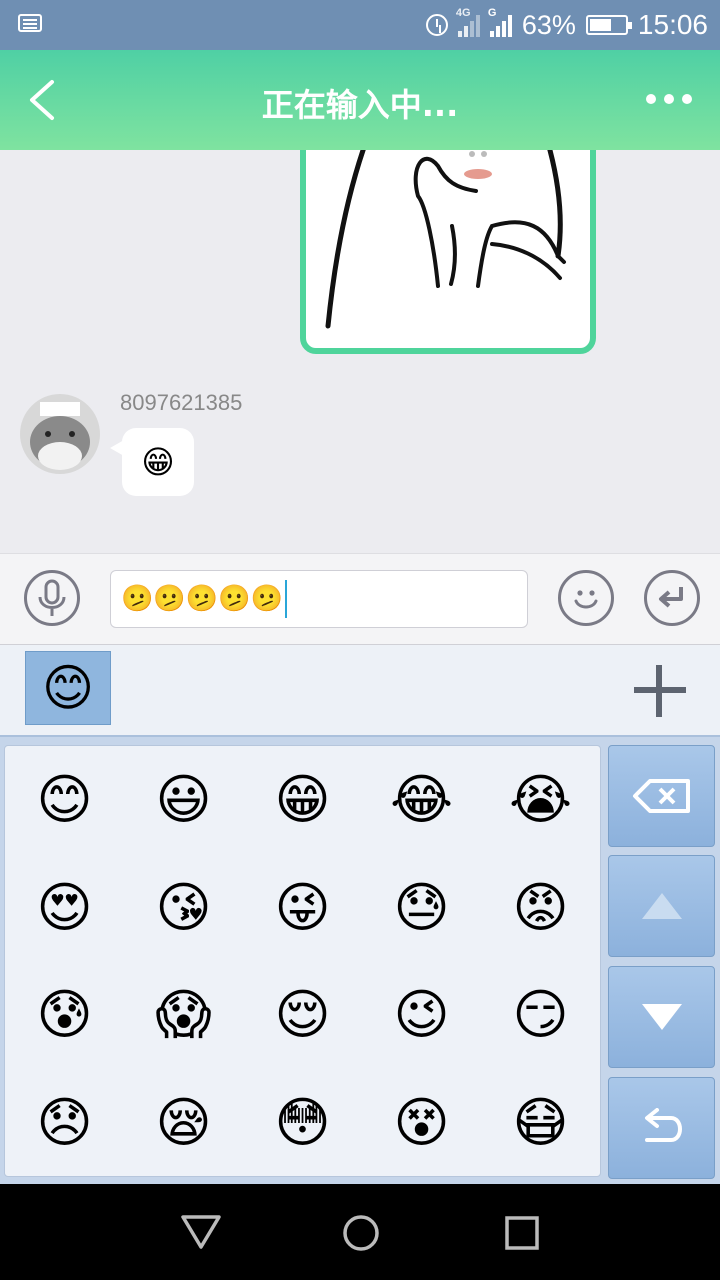 The height and width of the screenshot is (1280, 720). What do you see at coordinates (64, 1123) in the screenshot?
I see `emoji-key: 😞` at bounding box center [64, 1123].